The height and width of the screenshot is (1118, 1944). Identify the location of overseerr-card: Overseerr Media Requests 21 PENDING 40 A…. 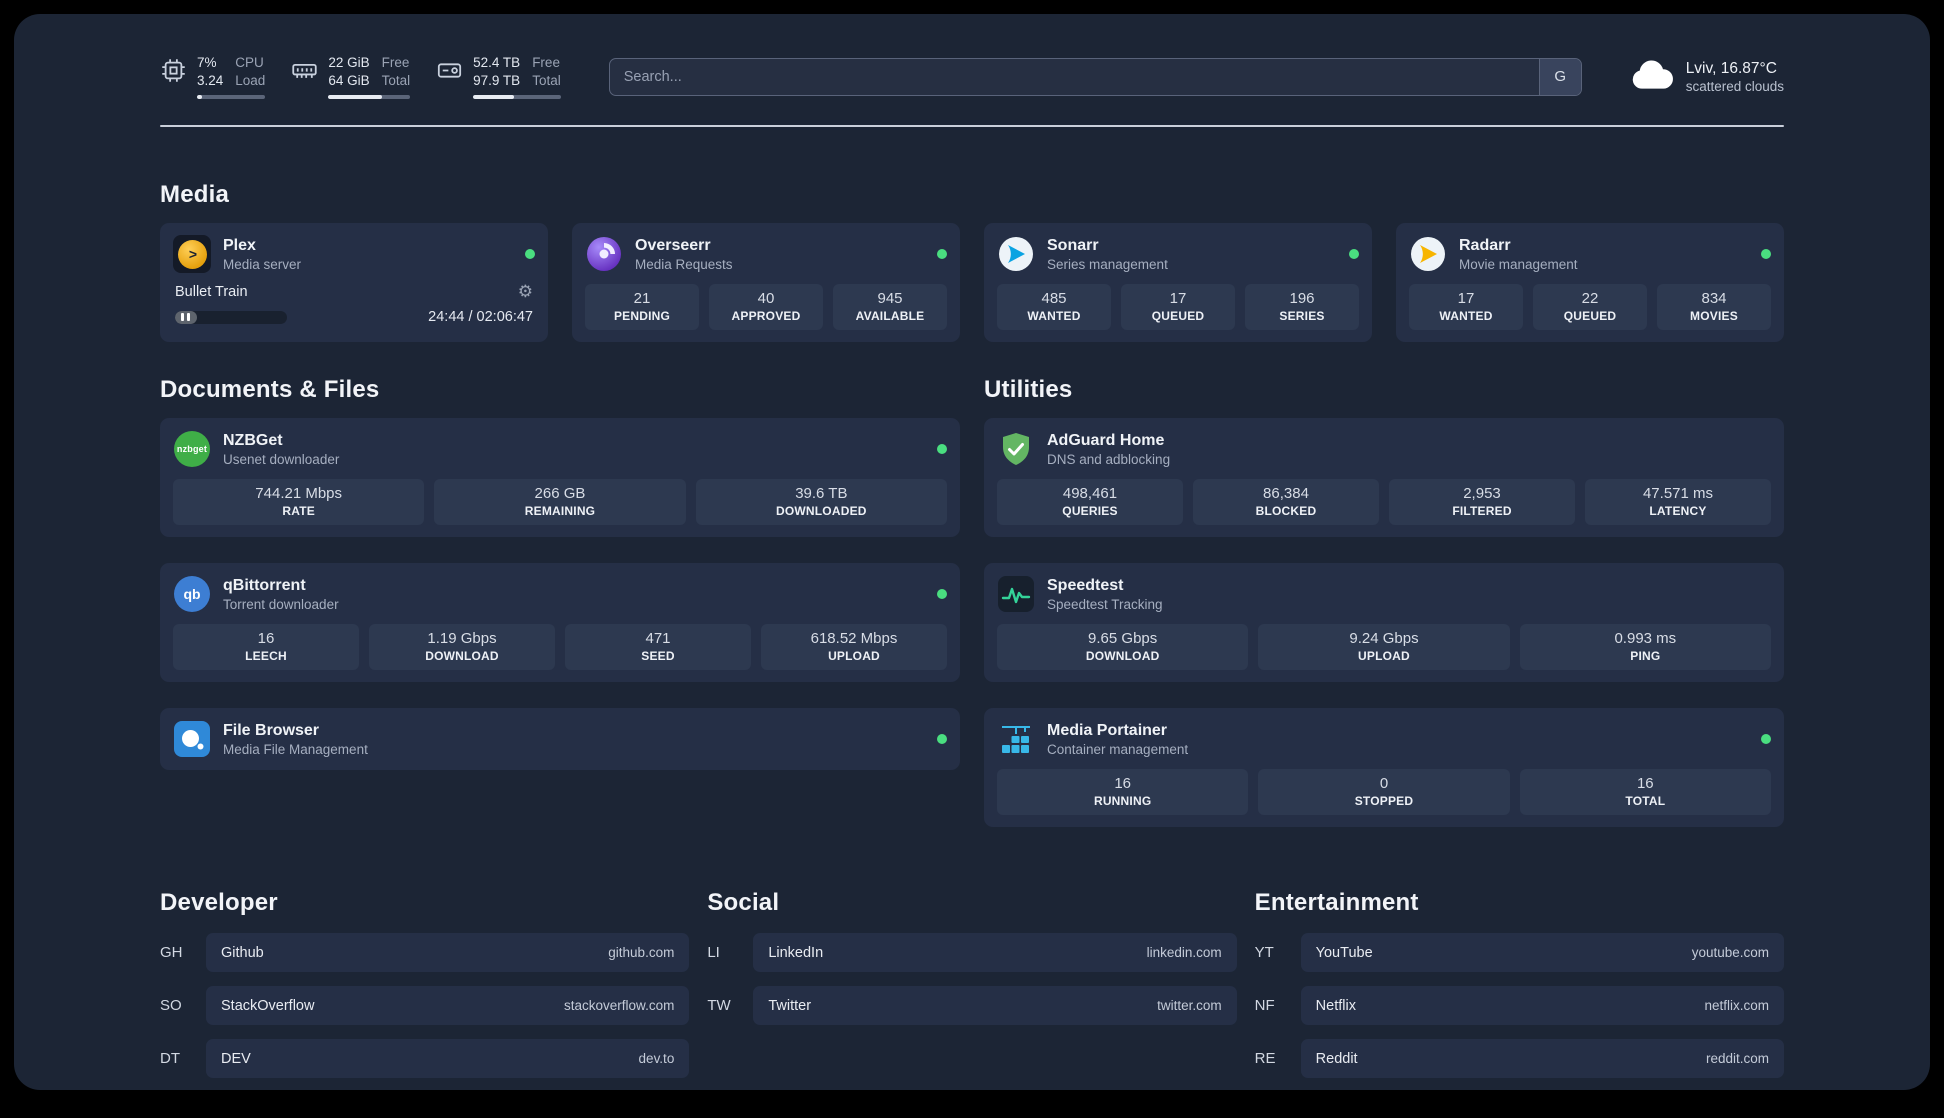
(766, 283).